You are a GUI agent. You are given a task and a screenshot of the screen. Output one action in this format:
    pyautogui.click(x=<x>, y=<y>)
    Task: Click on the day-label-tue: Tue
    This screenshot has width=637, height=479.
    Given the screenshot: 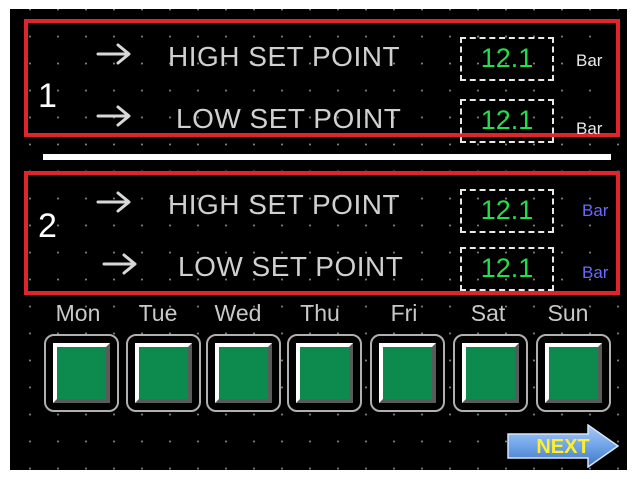 What is the action you would take?
    pyautogui.click(x=158, y=313)
    